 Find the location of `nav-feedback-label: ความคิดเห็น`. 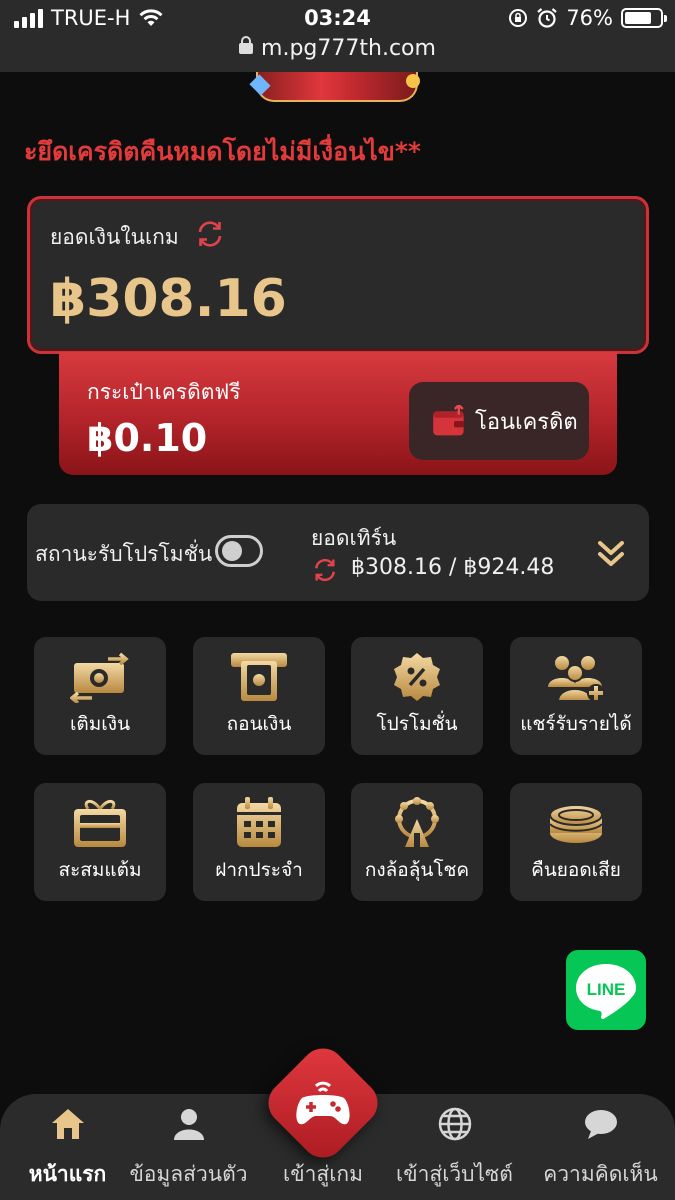

nav-feedback-label: ความคิดเห็น is located at coordinates (600, 1174).